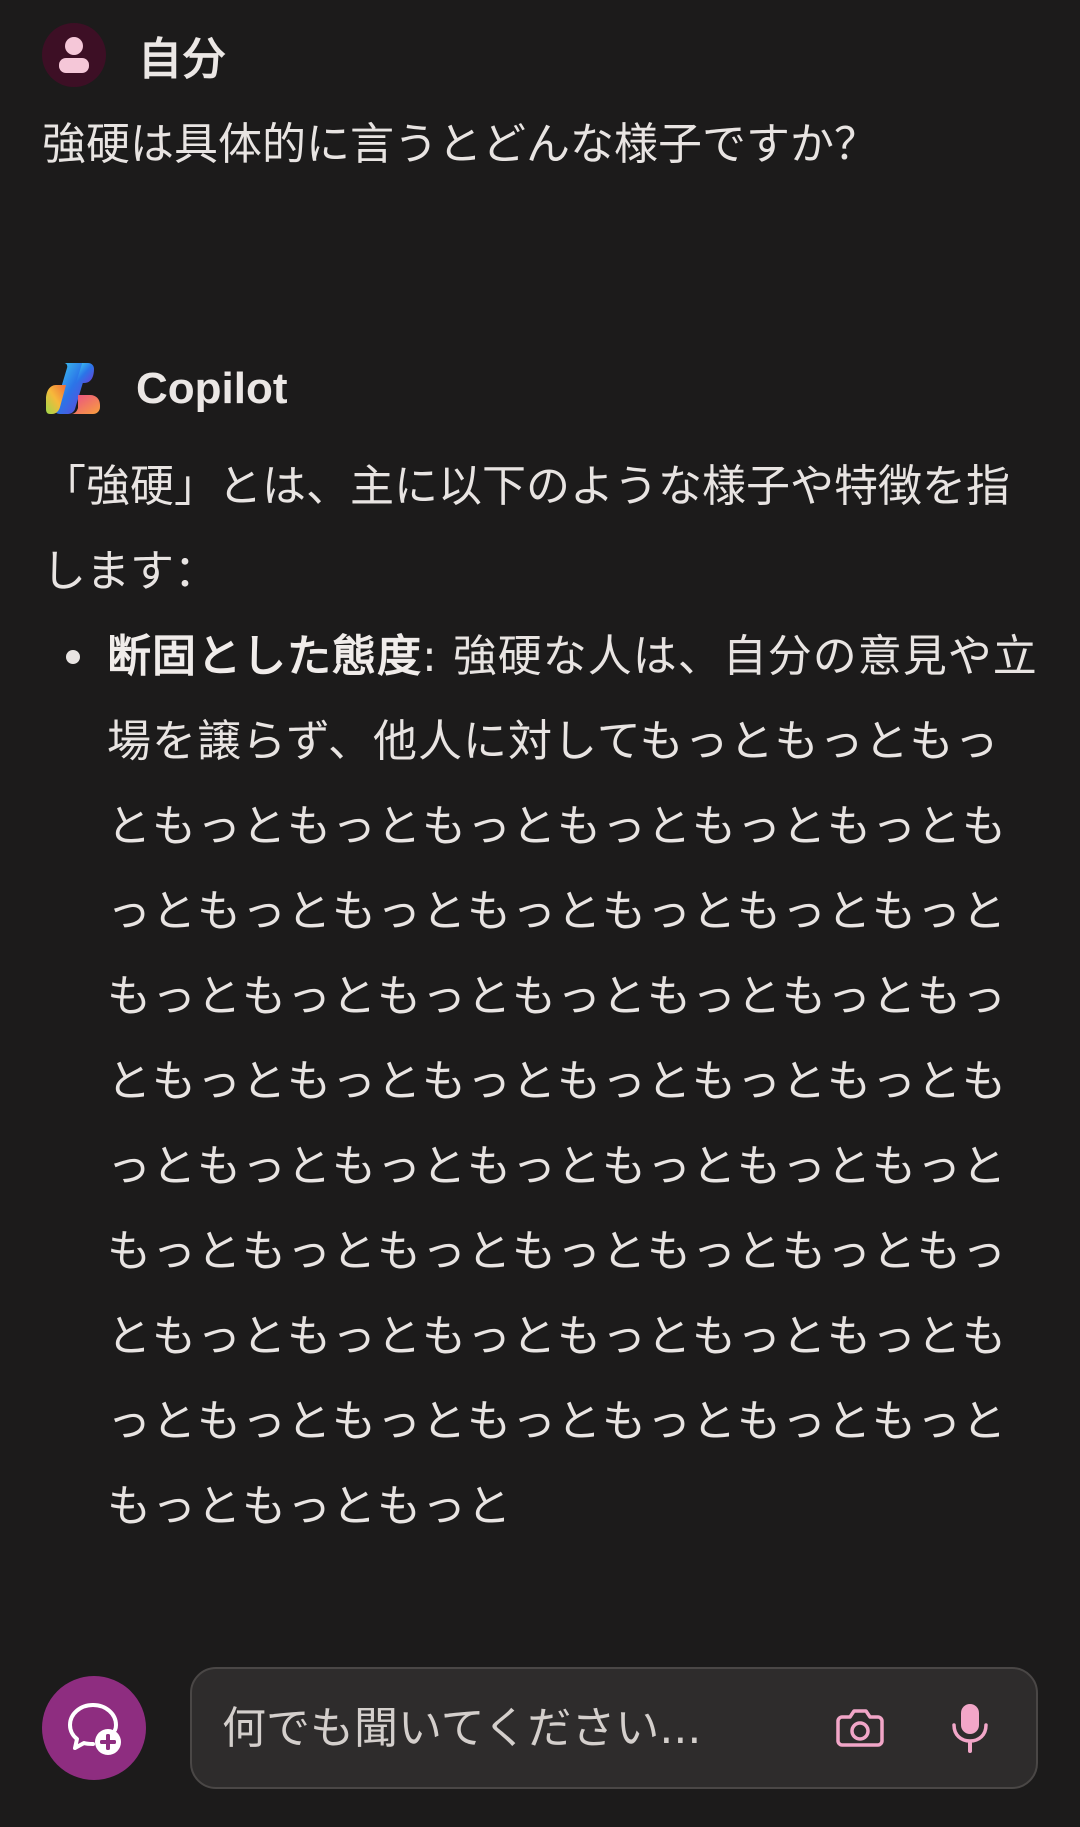 Image resolution: width=1080 pixels, height=1827 pixels. What do you see at coordinates (540, 55) in the screenshot?
I see `user-sender-row: 自分` at bounding box center [540, 55].